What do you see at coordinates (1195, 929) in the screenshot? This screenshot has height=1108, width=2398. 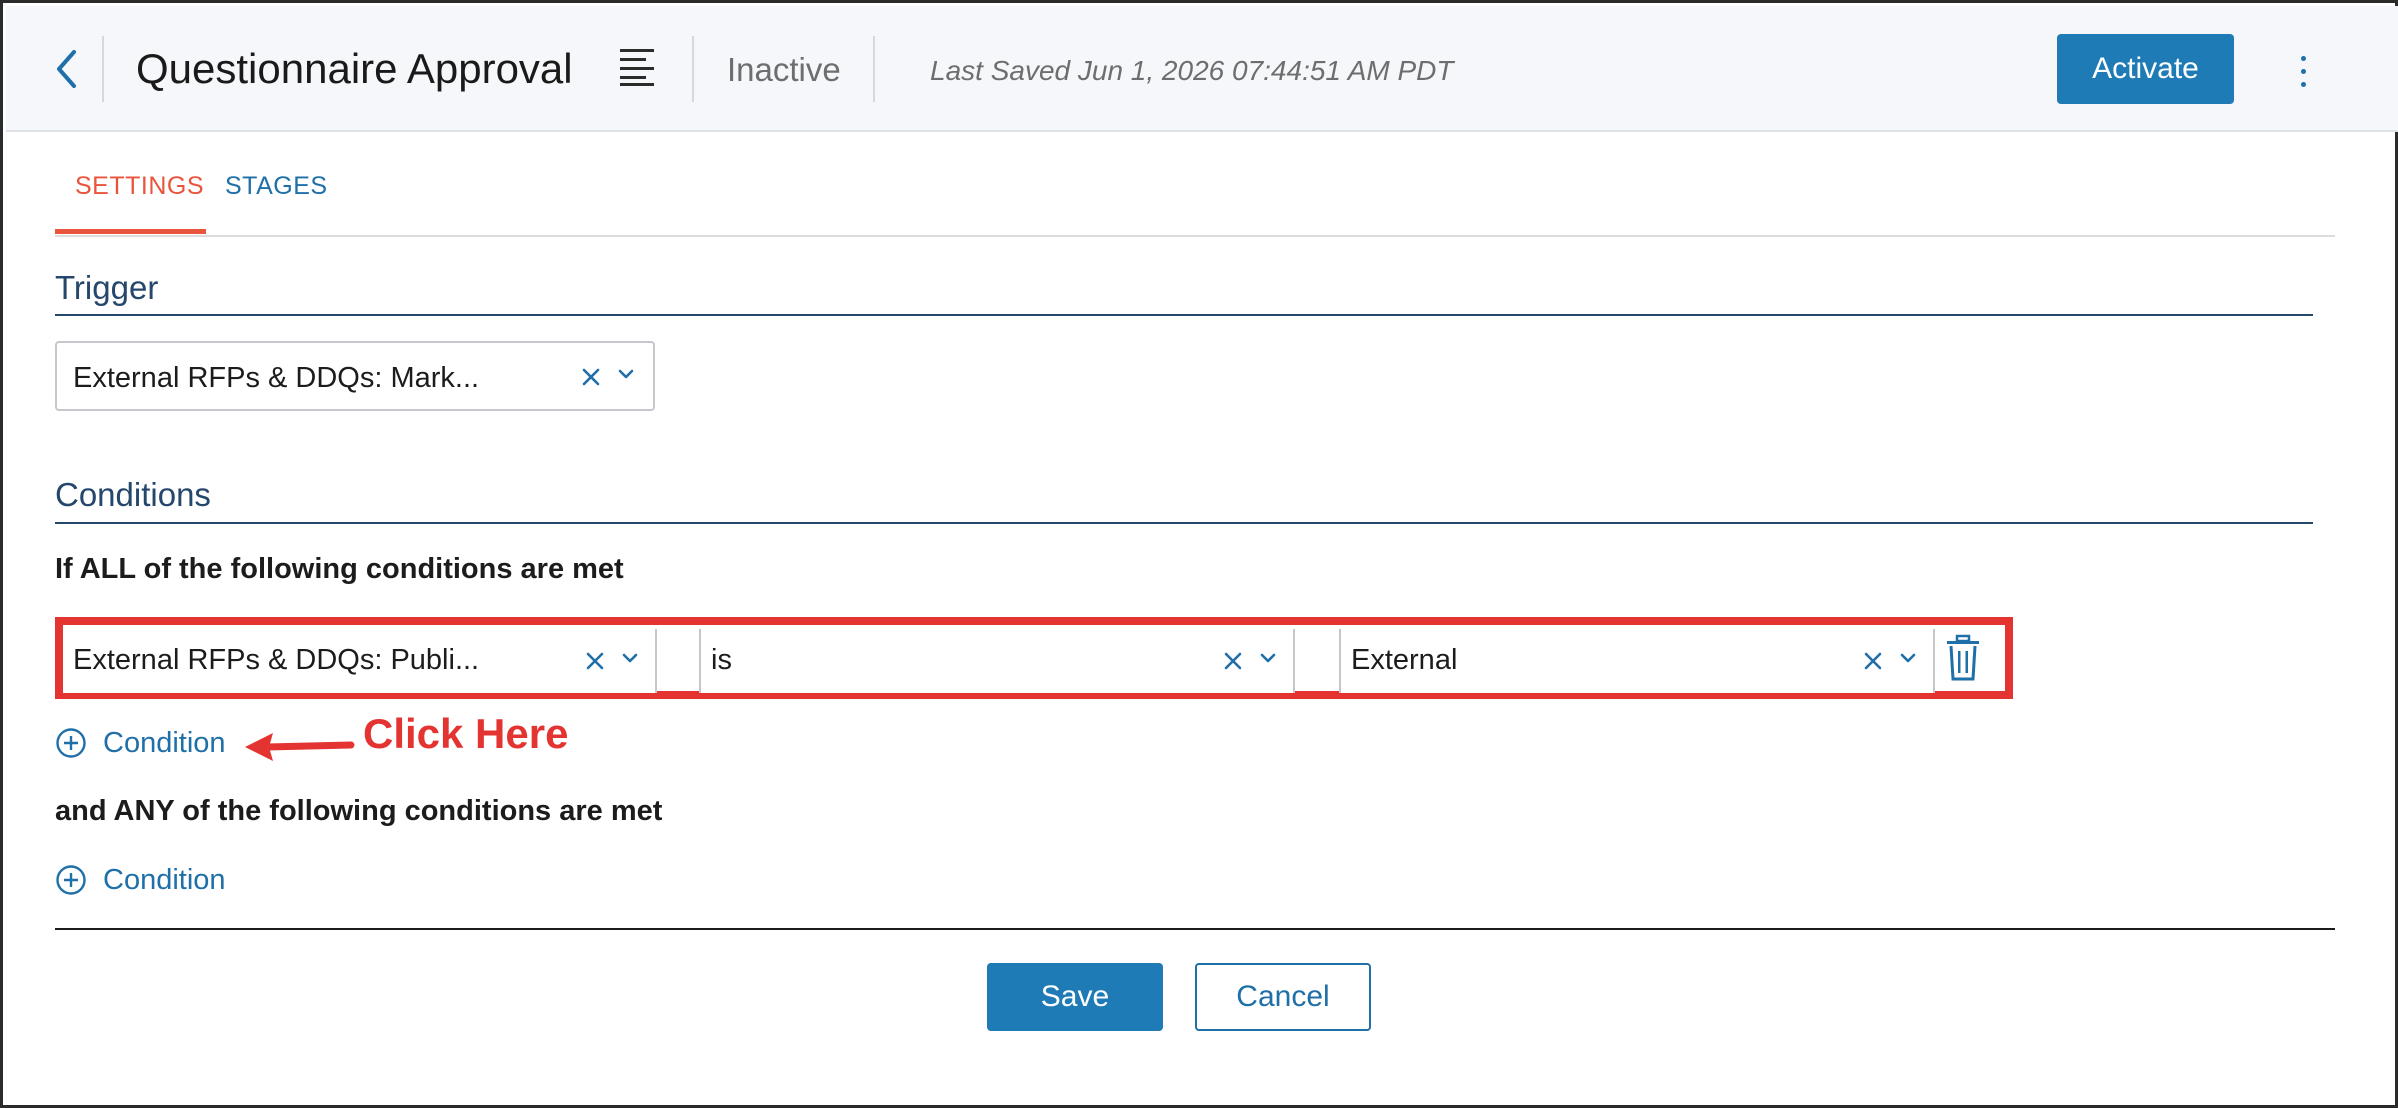 I see `footer-divider` at bounding box center [1195, 929].